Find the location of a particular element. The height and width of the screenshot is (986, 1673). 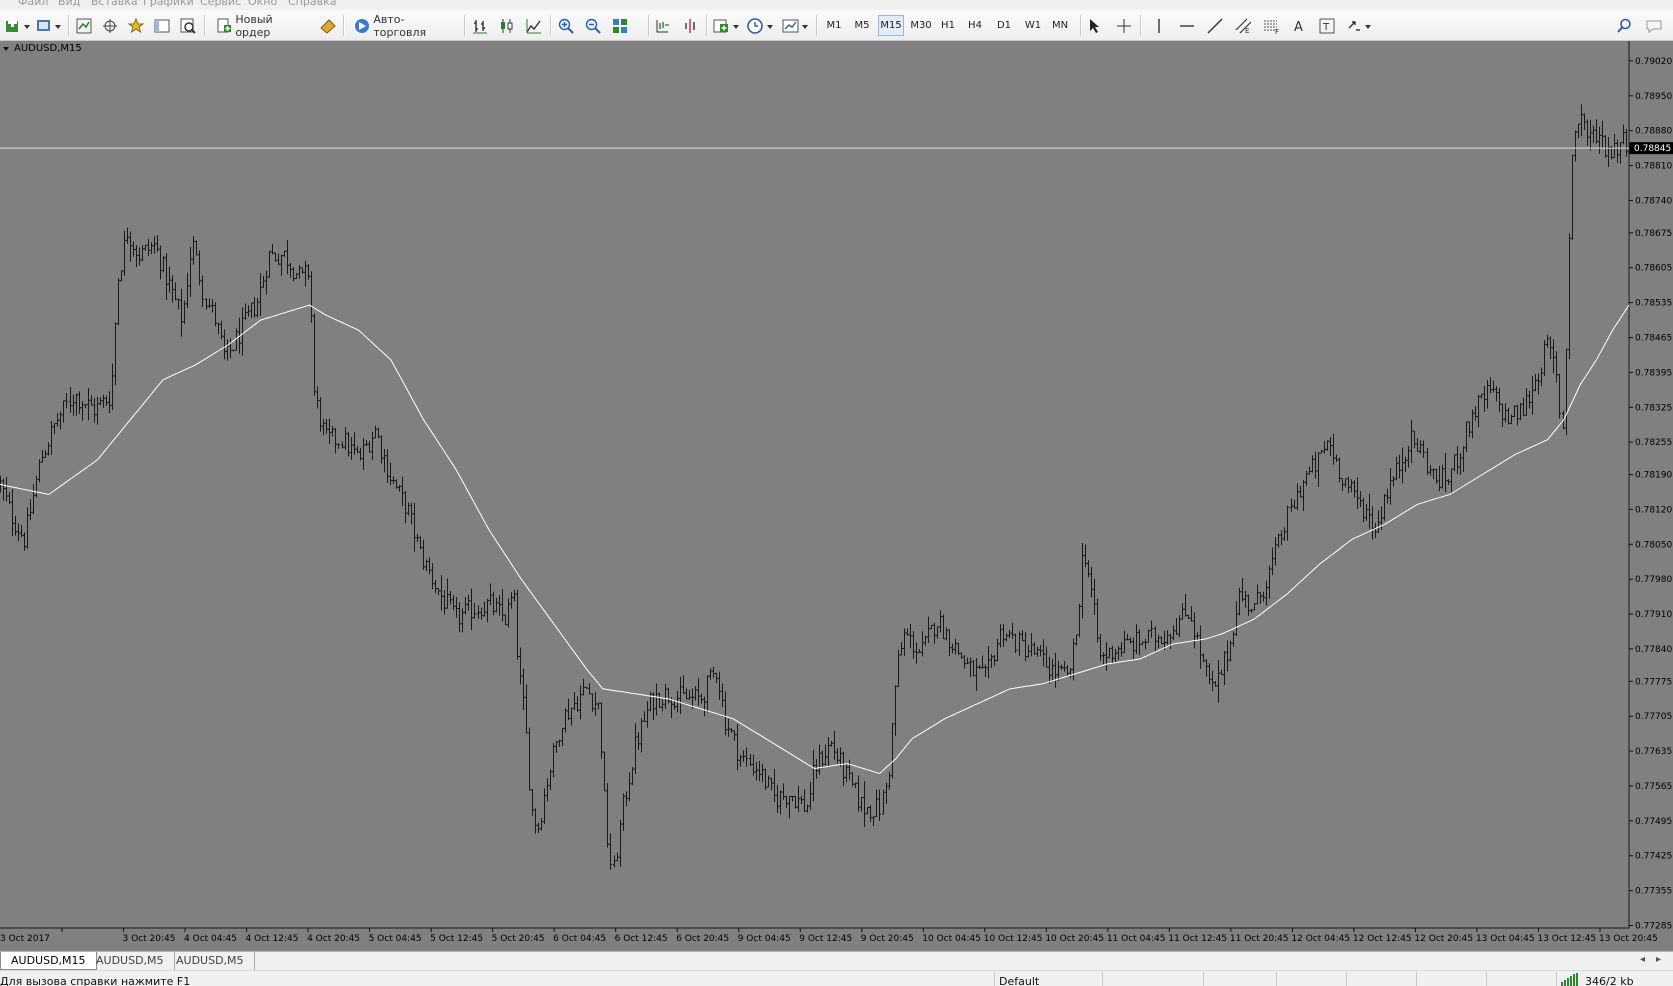

metaeditor-icon is located at coordinates (328, 26).